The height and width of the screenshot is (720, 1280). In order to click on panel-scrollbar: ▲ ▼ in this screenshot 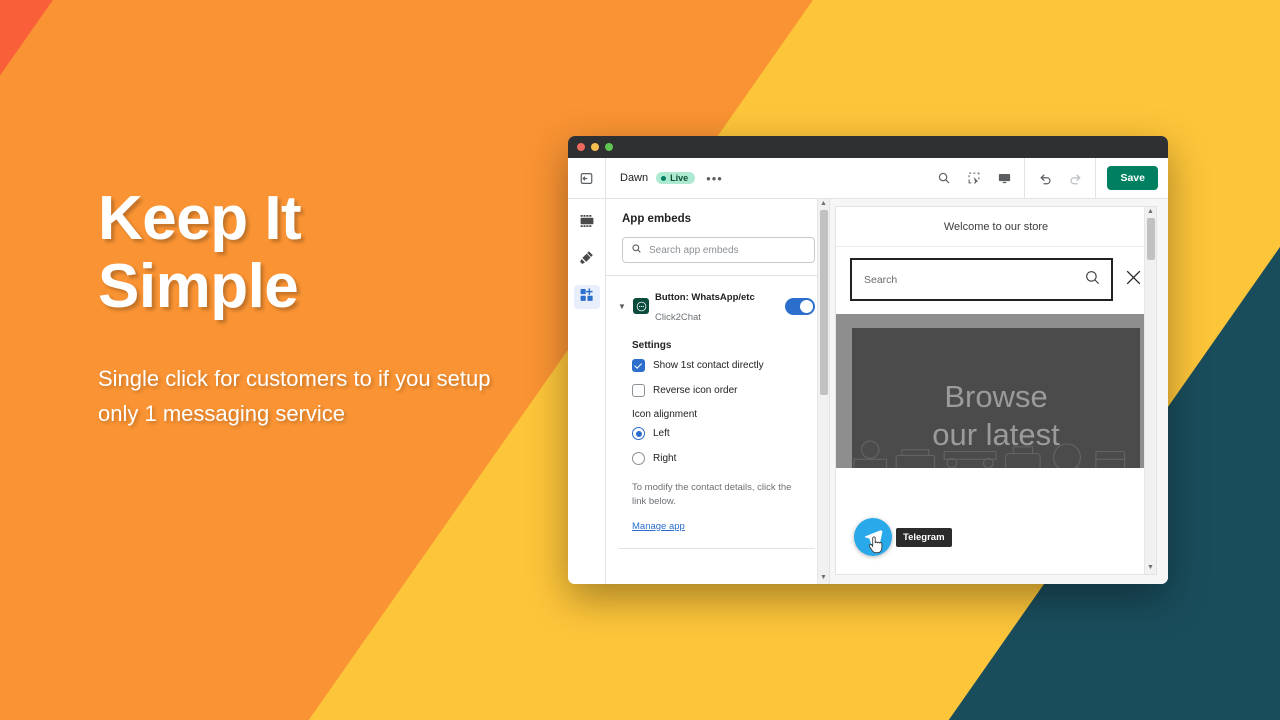, I will do `click(823, 391)`.